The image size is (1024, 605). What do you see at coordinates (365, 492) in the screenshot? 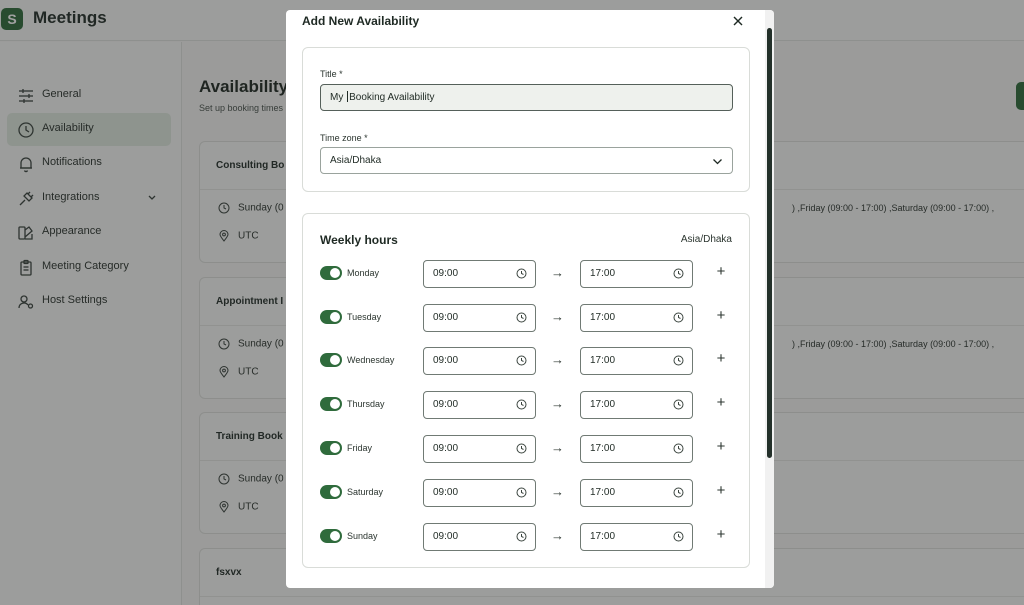
I see `day-name: Saturday` at bounding box center [365, 492].